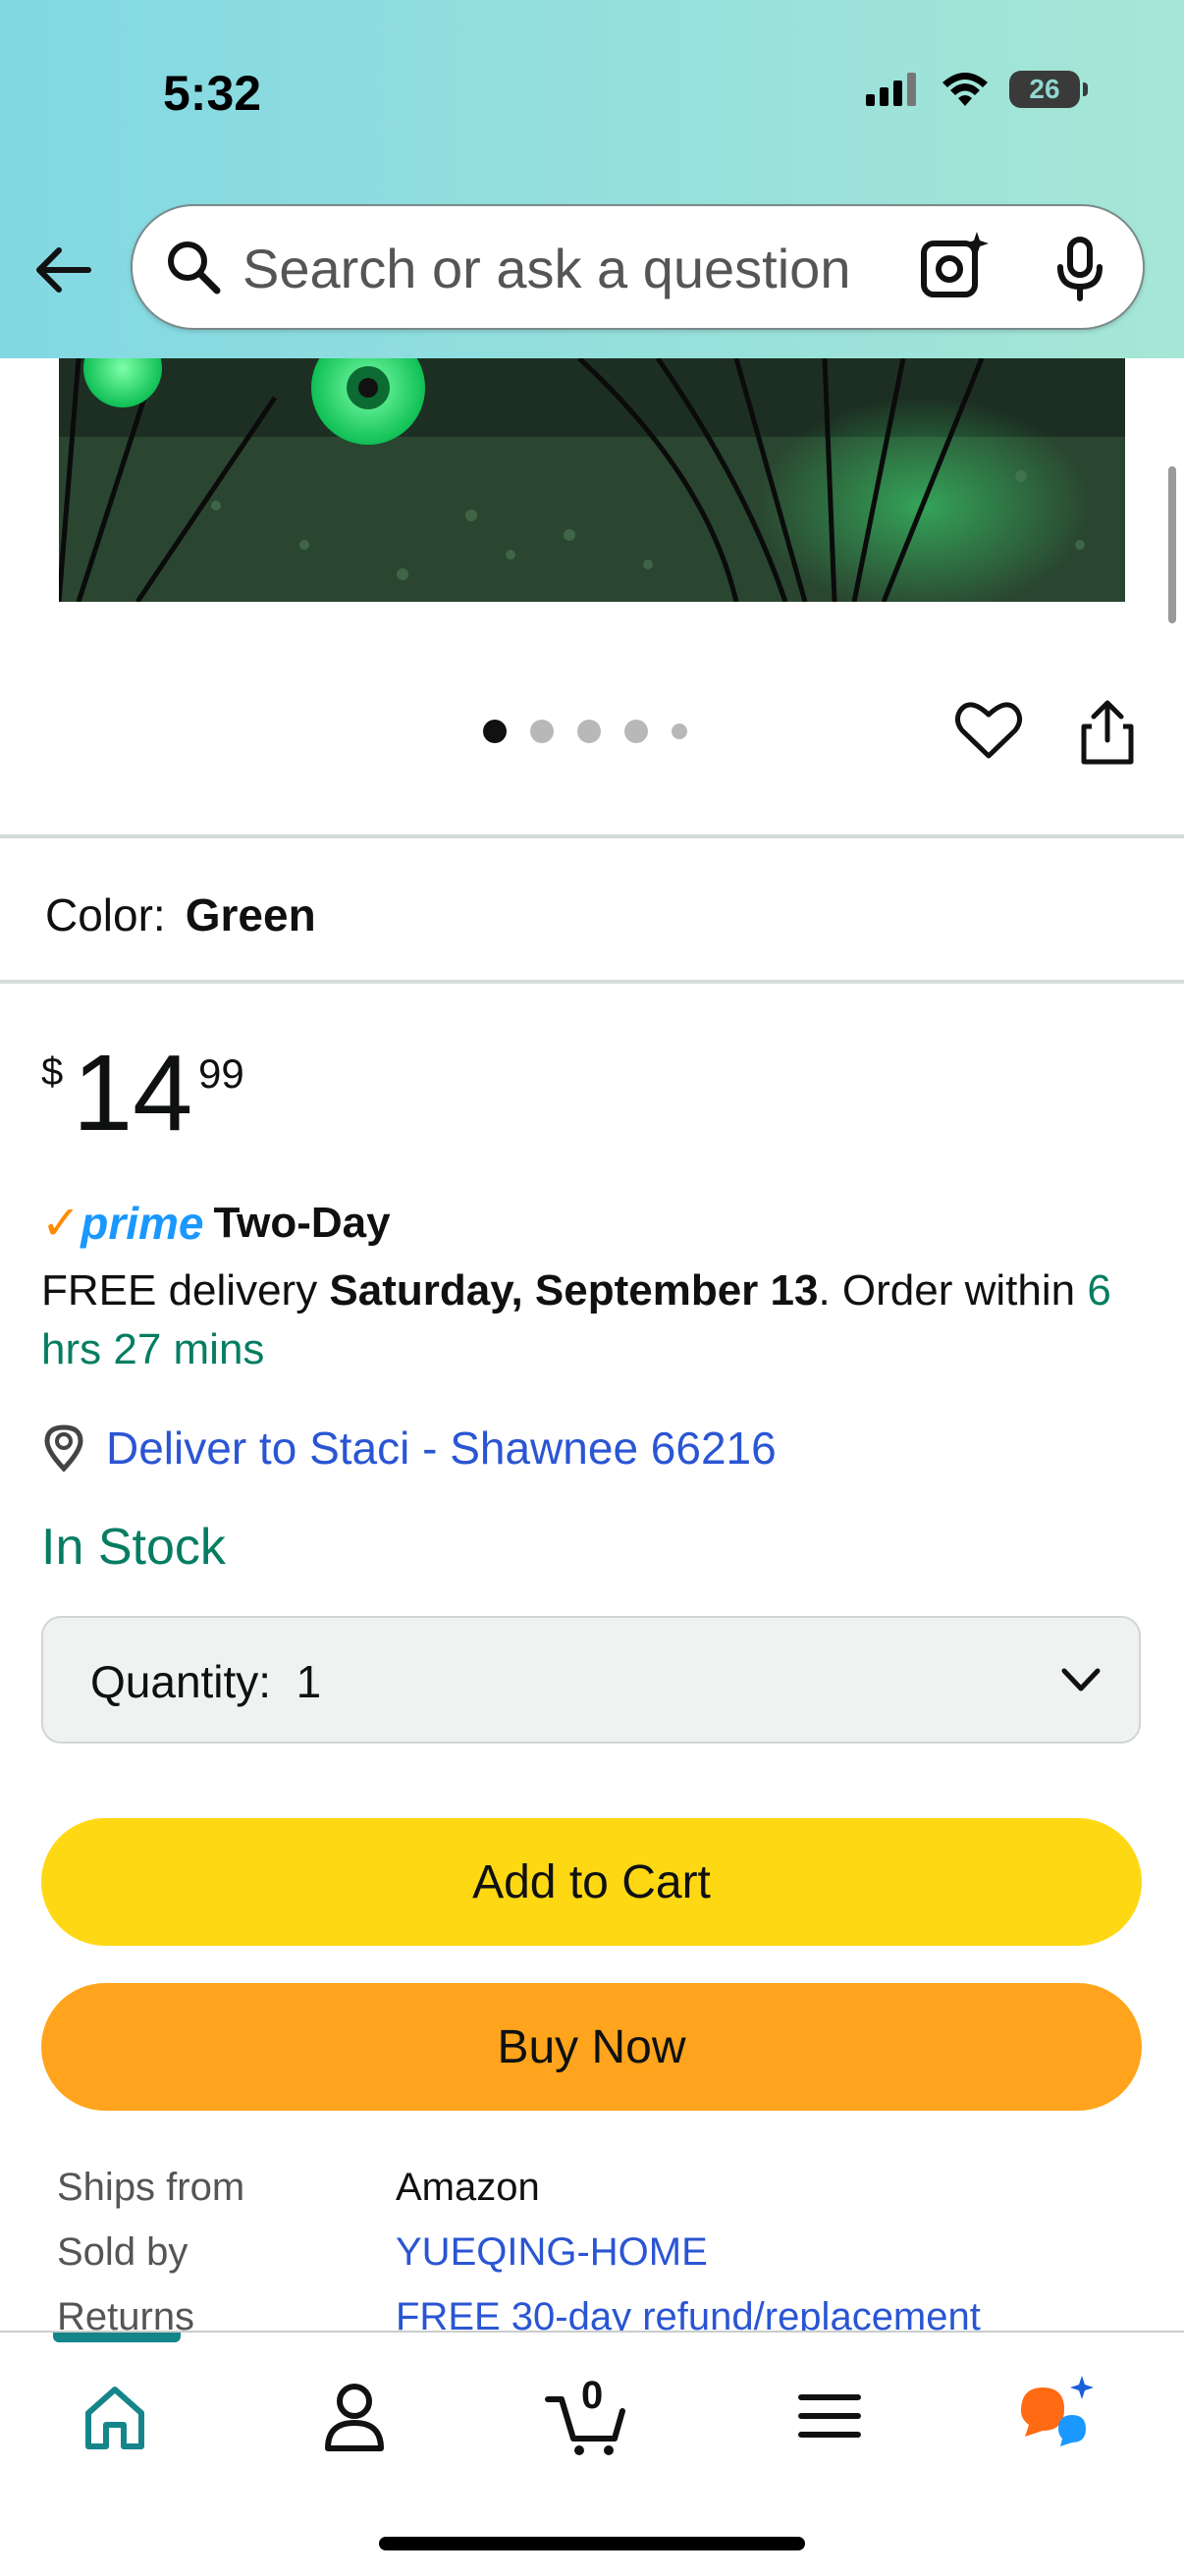 The height and width of the screenshot is (2576, 1184). I want to click on chevron-down-icon, so click(1081, 1679).